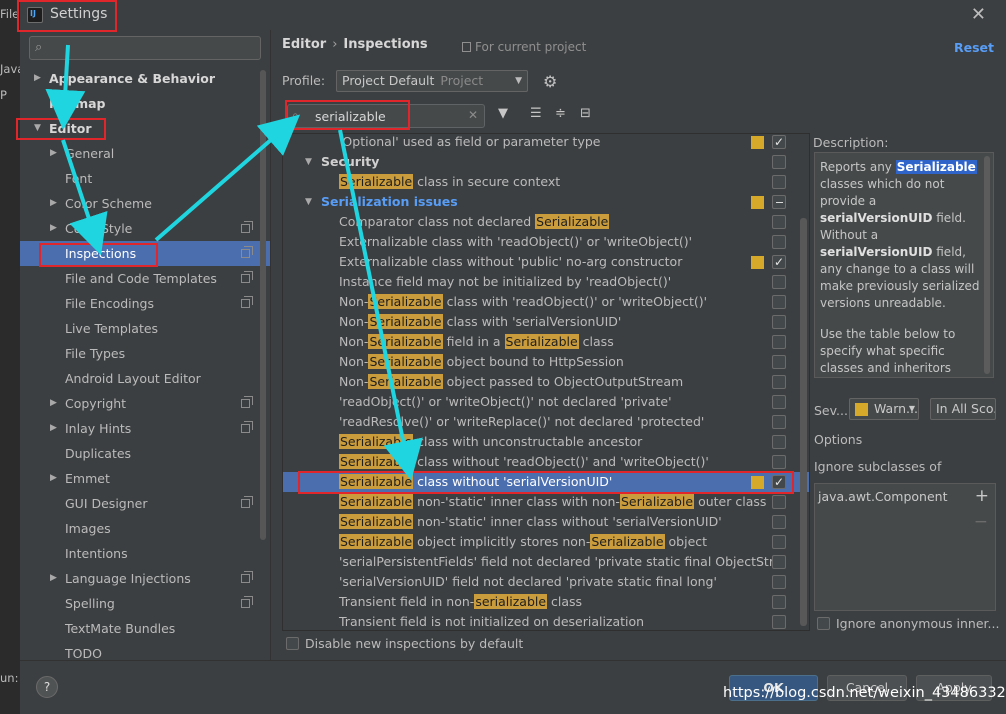 Image resolution: width=1006 pixels, height=714 pixels. What do you see at coordinates (546, 202) in the screenshot?
I see `inspection-group-row: ▼ Serialization issues` at bounding box center [546, 202].